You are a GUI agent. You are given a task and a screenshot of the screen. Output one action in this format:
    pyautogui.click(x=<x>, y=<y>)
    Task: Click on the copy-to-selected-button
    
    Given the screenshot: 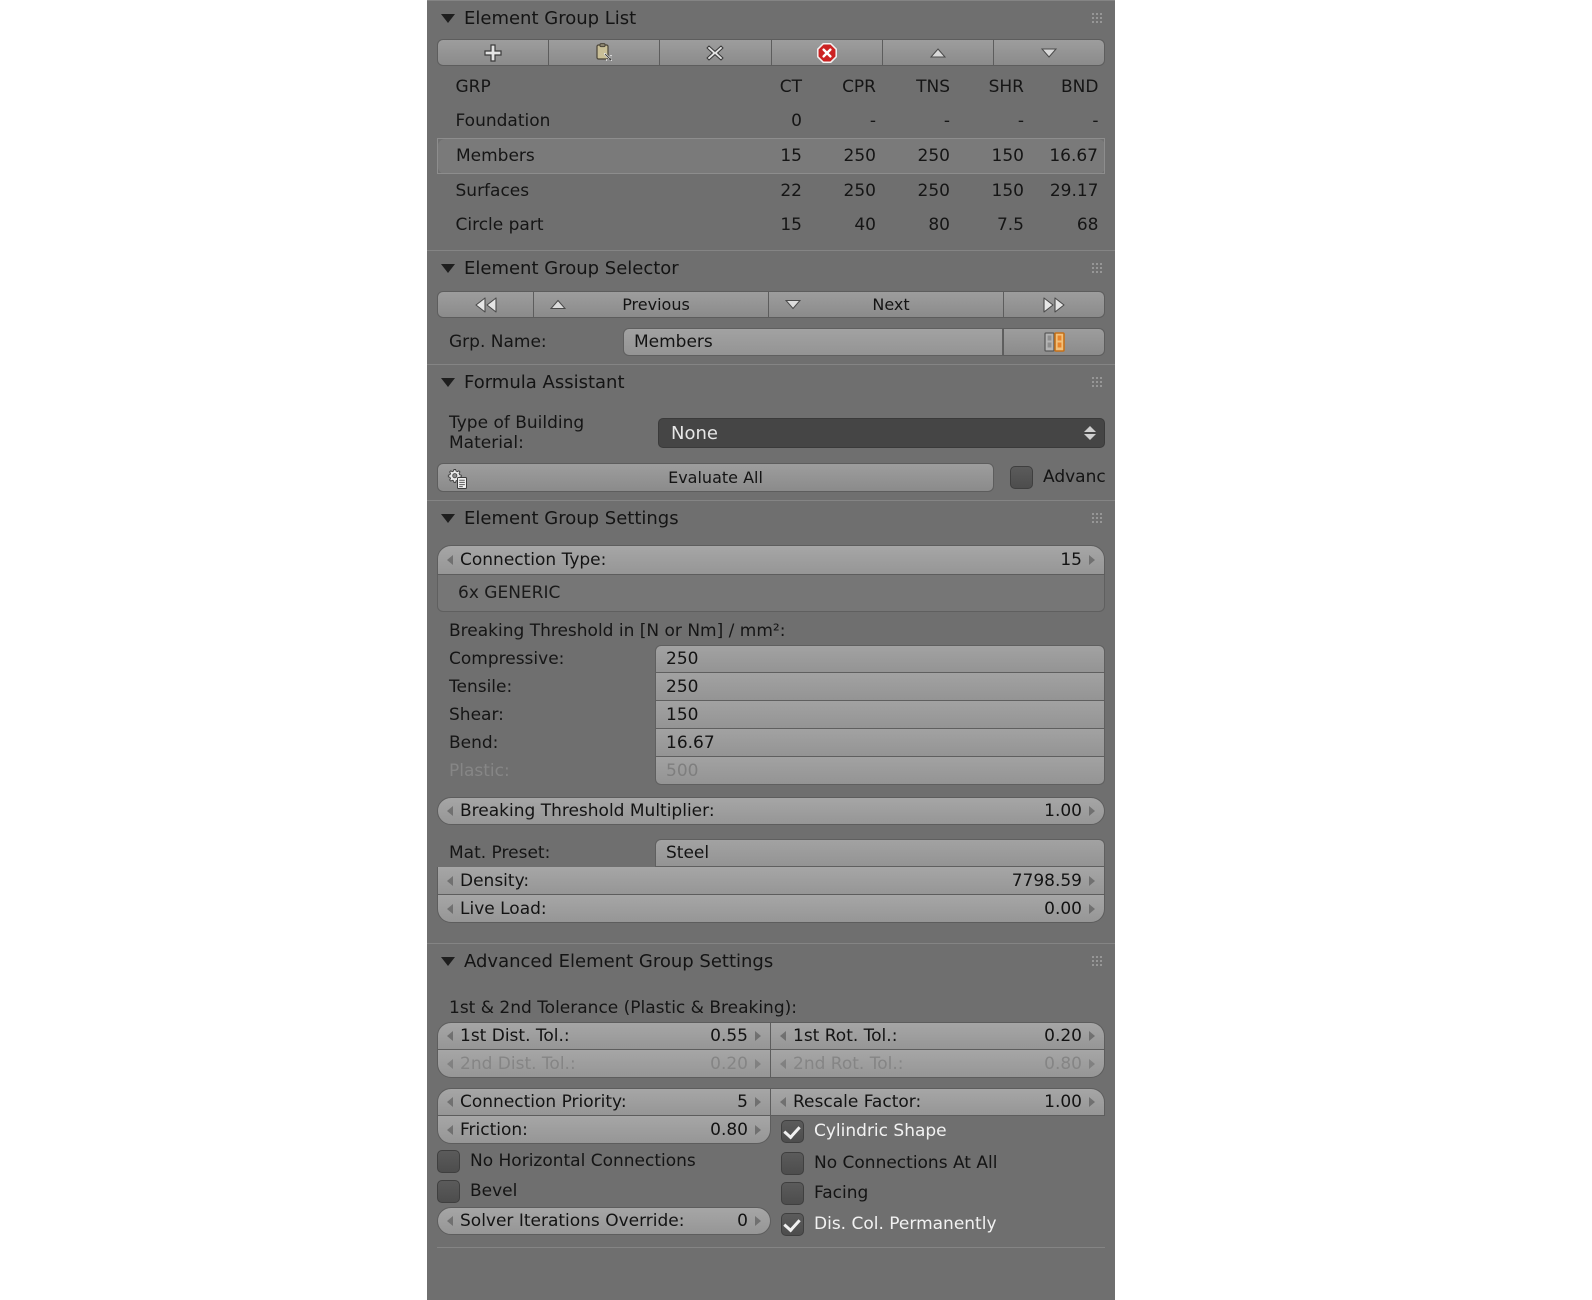 What is the action you would take?
    pyautogui.click(x=1054, y=342)
    